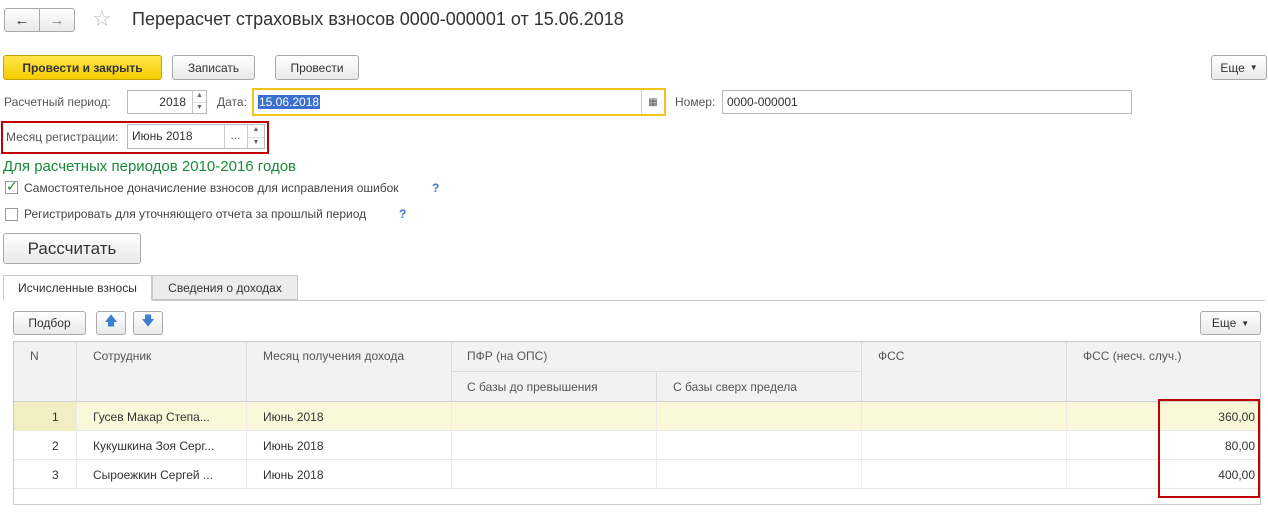  What do you see at coordinates (225, 287) in the screenshot?
I see `tab-income-info: Сведения о доходах` at bounding box center [225, 287].